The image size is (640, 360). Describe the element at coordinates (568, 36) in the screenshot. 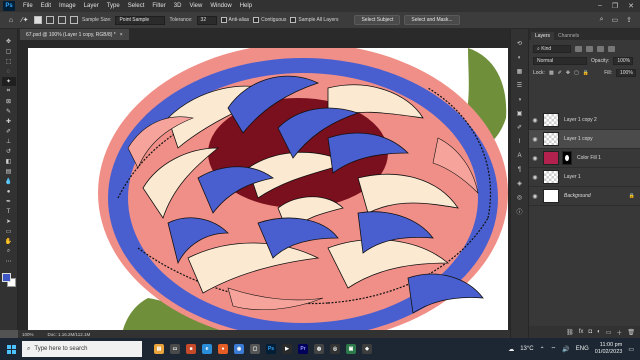

I see `tab-channels: Channels` at that location.